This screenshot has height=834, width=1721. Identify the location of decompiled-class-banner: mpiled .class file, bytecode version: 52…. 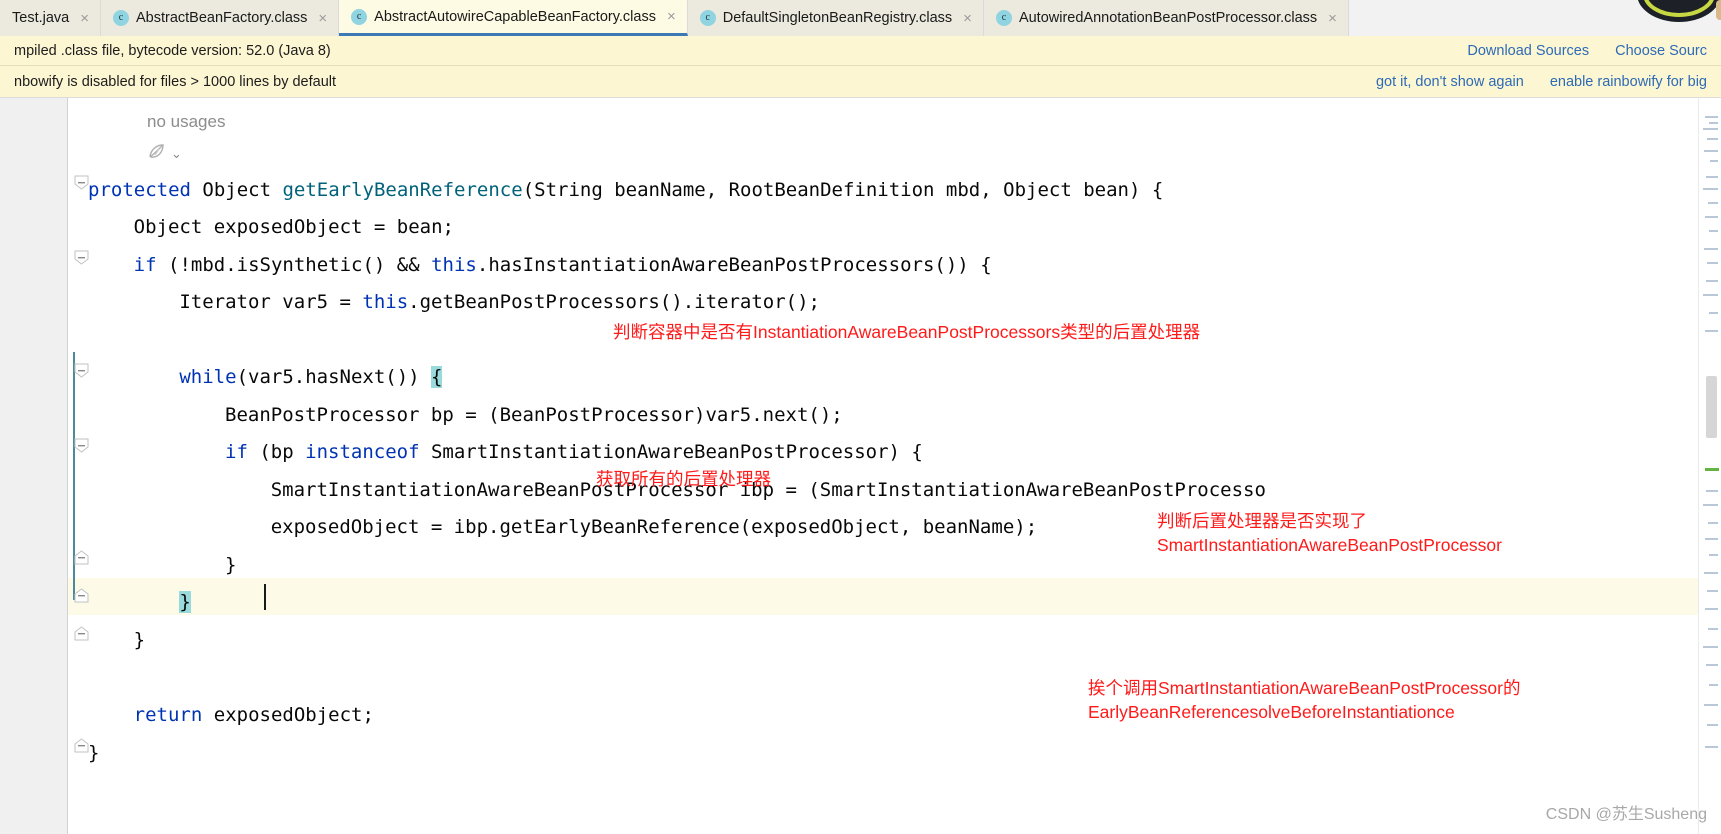
(860, 51).